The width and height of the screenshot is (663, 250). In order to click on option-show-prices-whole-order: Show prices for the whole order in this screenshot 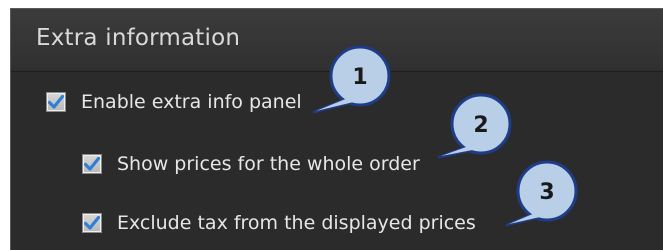, I will do `click(251, 164)`.